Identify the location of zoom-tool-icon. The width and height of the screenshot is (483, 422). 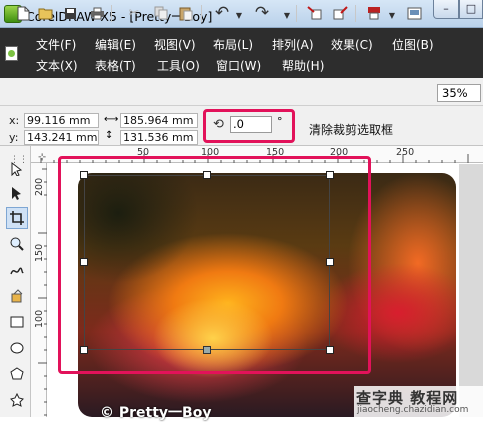
(17, 244).